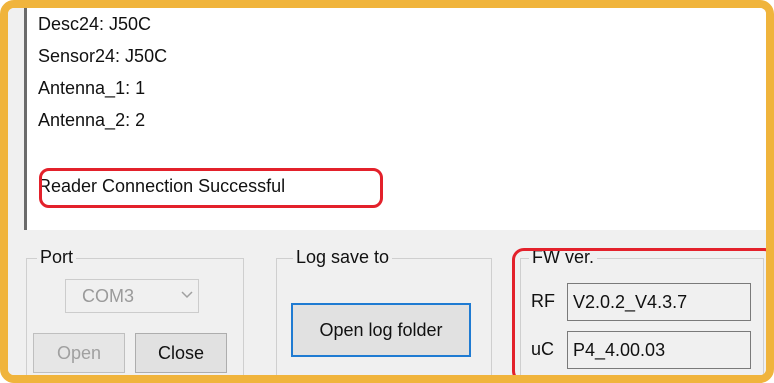 This screenshot has width=774, height=383. Describe the element at coordinates (639, 311) in the screenshot. I see `fw-highlight-box` at that location.